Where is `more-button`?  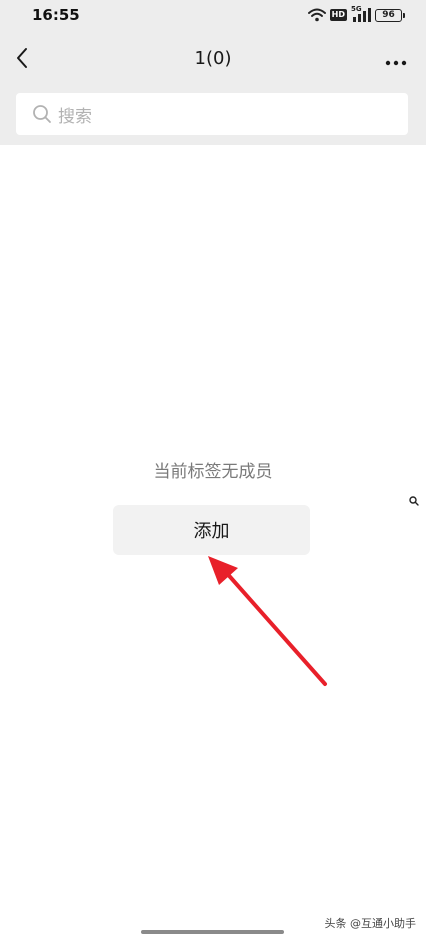
more-button is located at coordinates (396, 60).